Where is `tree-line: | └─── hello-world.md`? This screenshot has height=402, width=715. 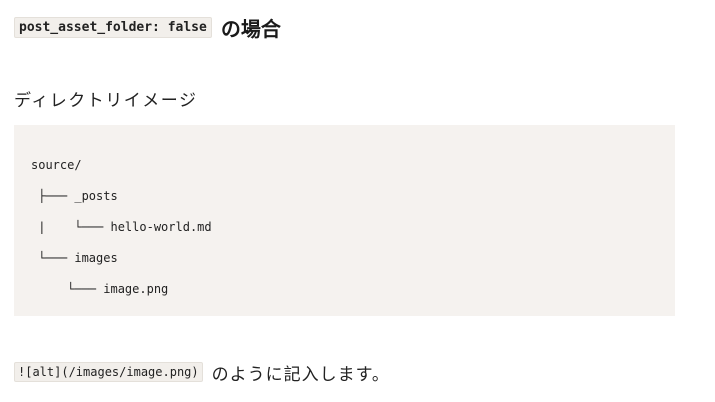
tree-line: | └─── hello-world.md is located at coordinates (121, 227).